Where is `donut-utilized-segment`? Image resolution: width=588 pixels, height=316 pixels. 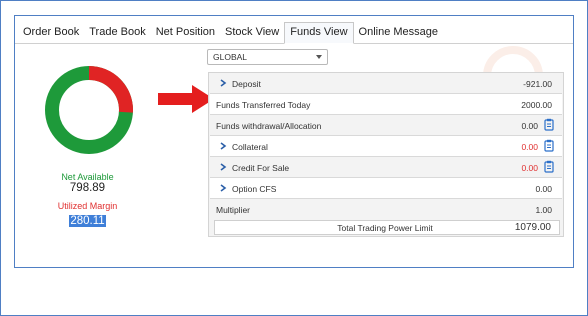
donut-utilized-segment is located at coordinates (110, 89).